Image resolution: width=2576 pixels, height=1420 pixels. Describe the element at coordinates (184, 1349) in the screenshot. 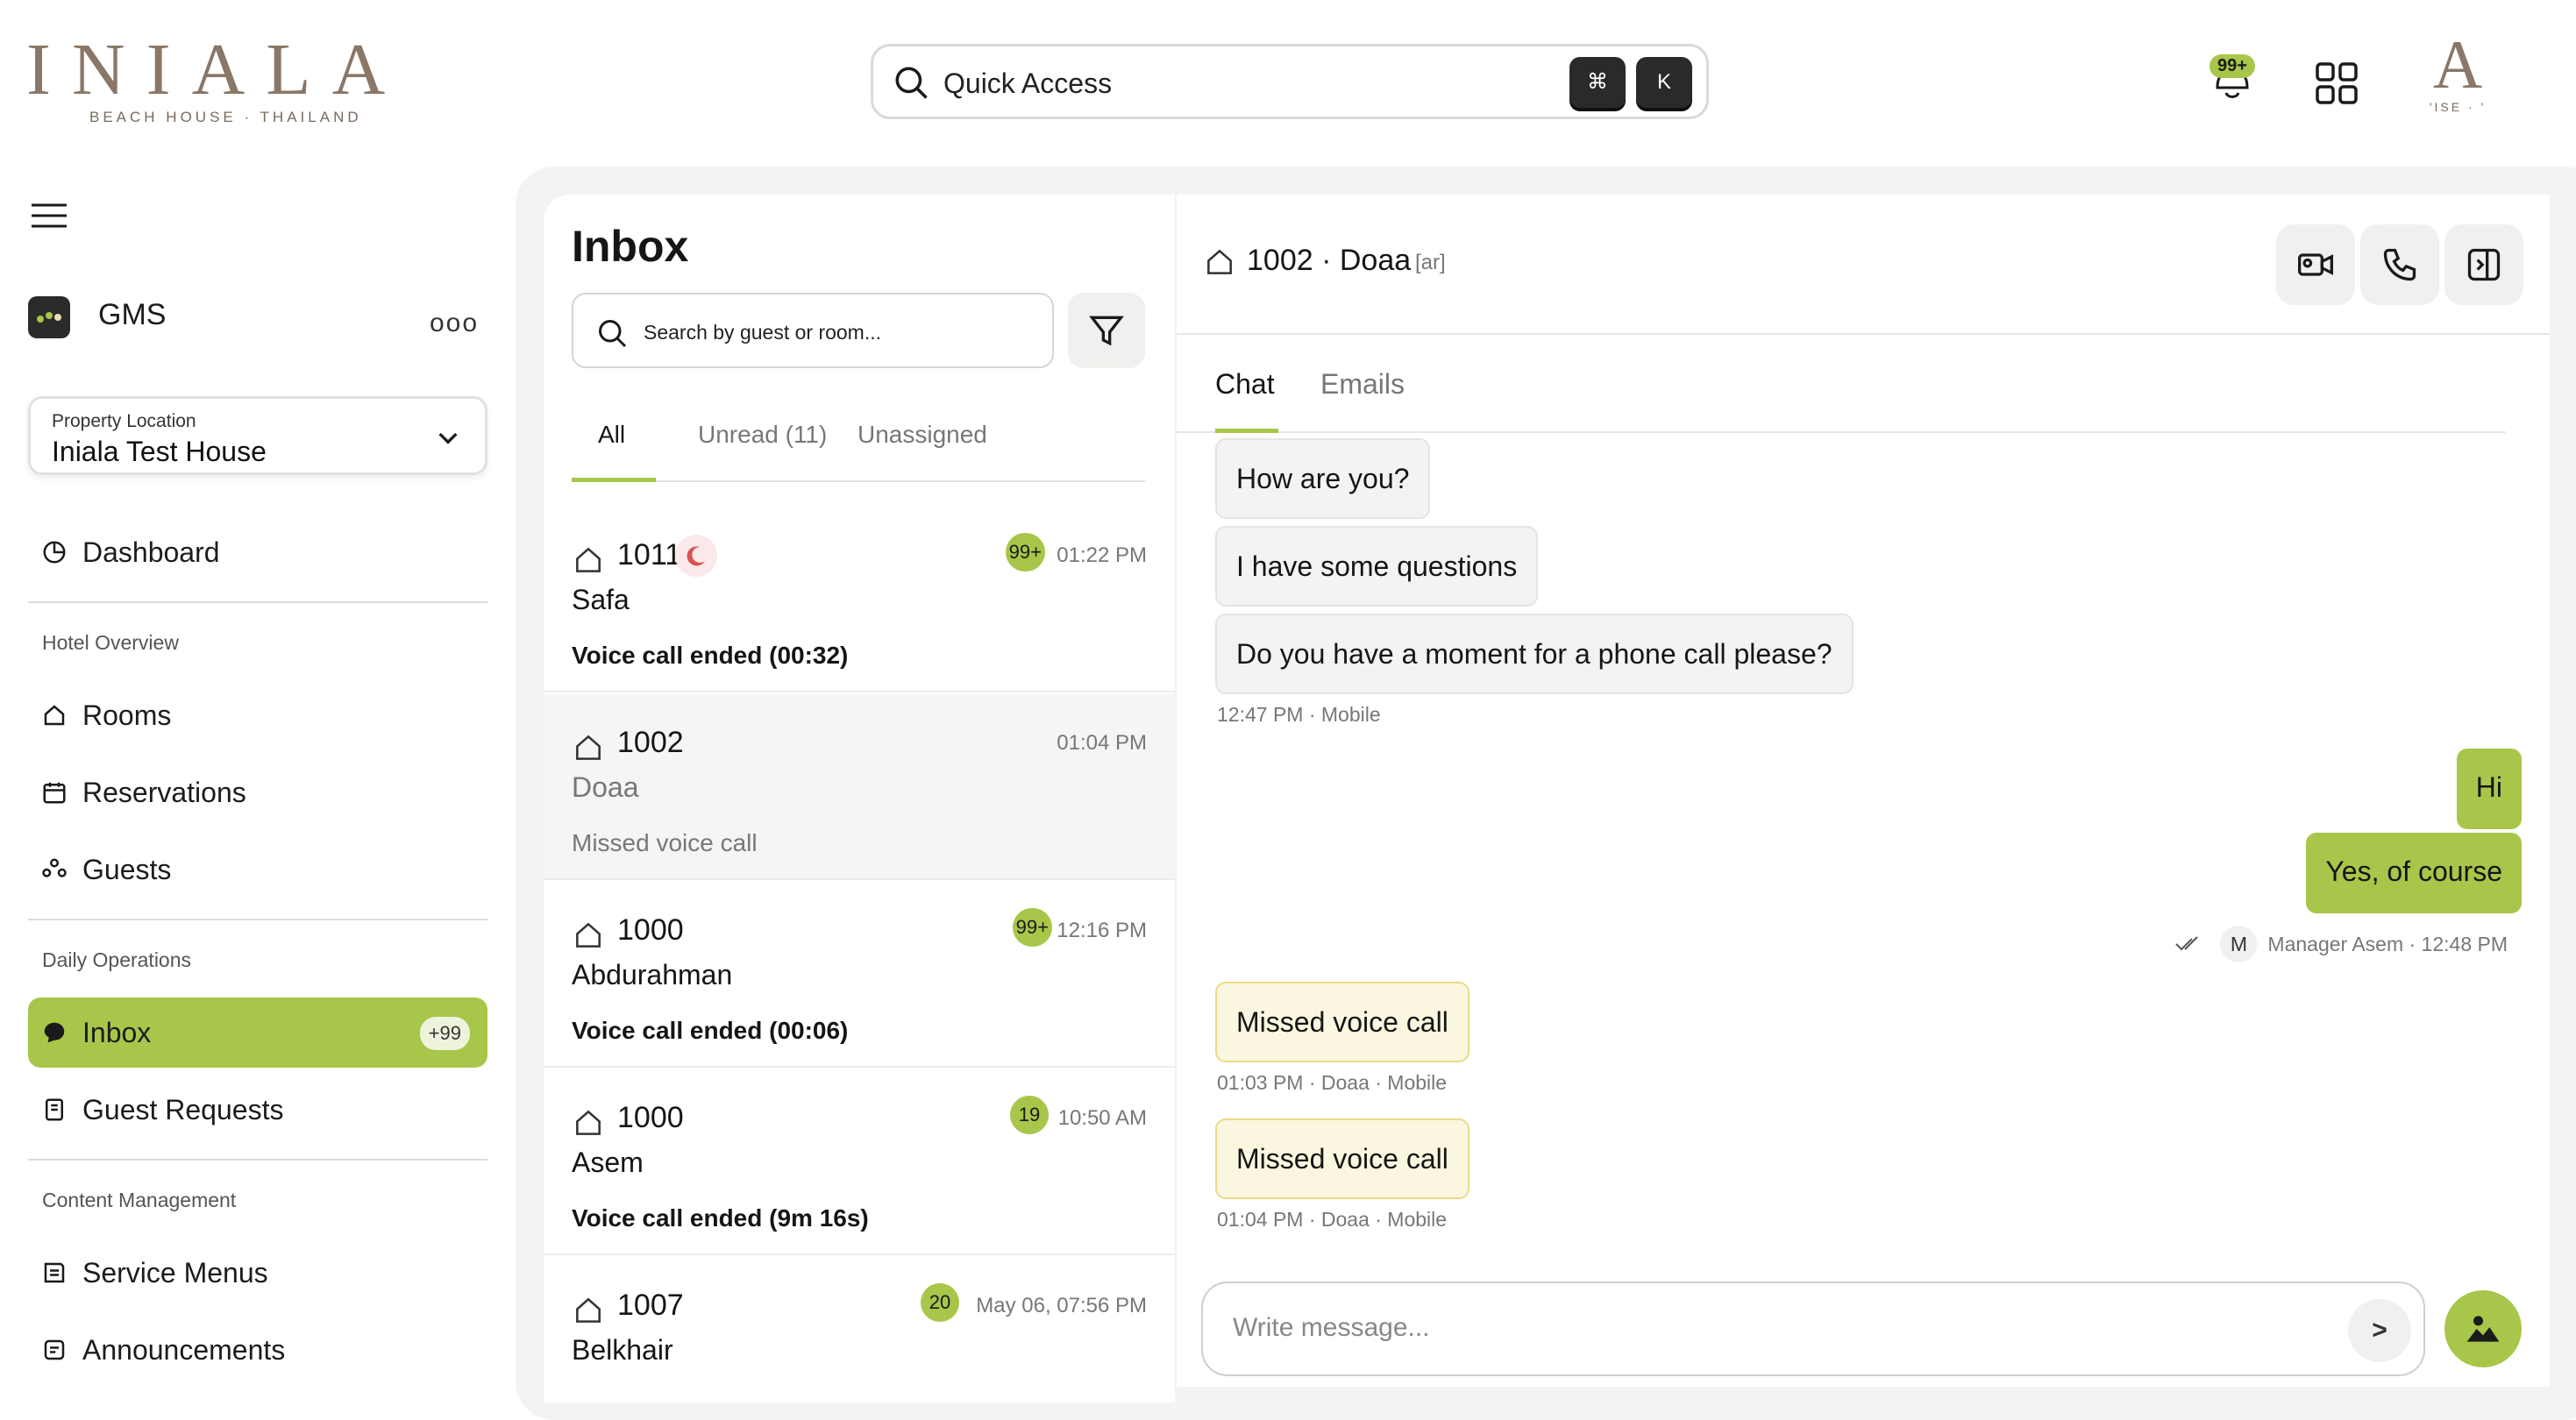

I see `sidebar-item-label: Announcements` at that location.